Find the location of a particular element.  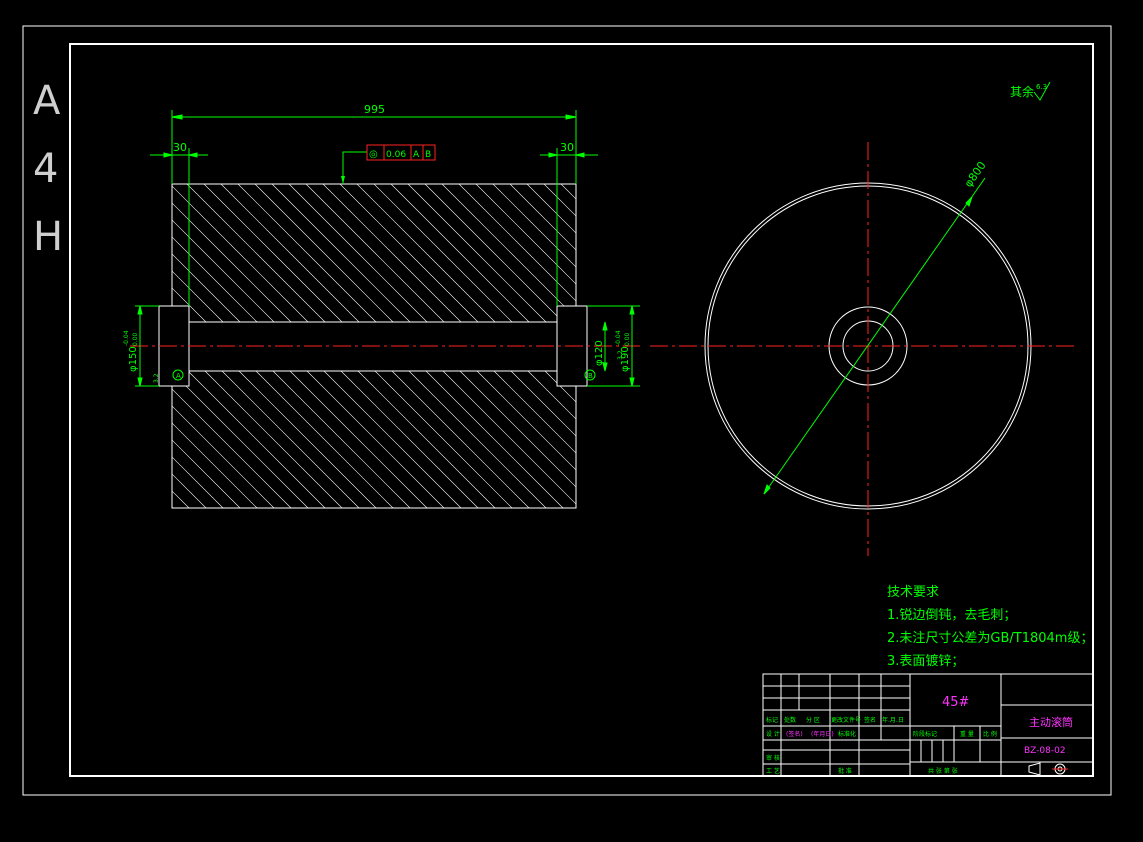

dim-outer-diameter-text: φ800 is located at coordinates (975, 174).